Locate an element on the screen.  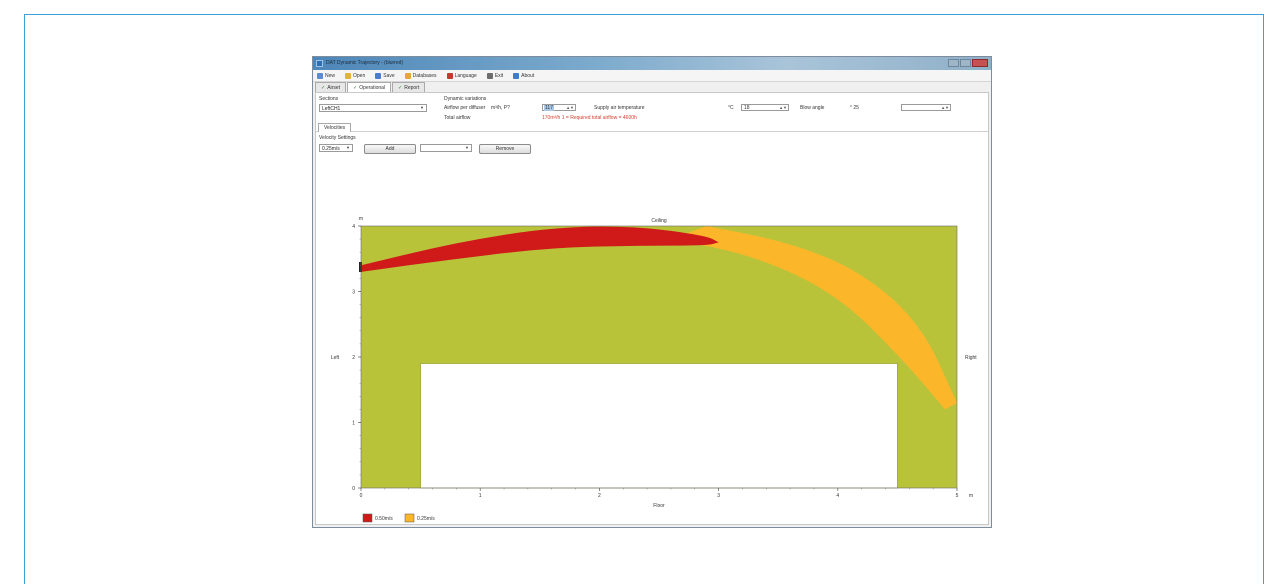
main-tabs: ✓ Airset ✓ Operational ✓ Report is located at coordinates (370, 87).